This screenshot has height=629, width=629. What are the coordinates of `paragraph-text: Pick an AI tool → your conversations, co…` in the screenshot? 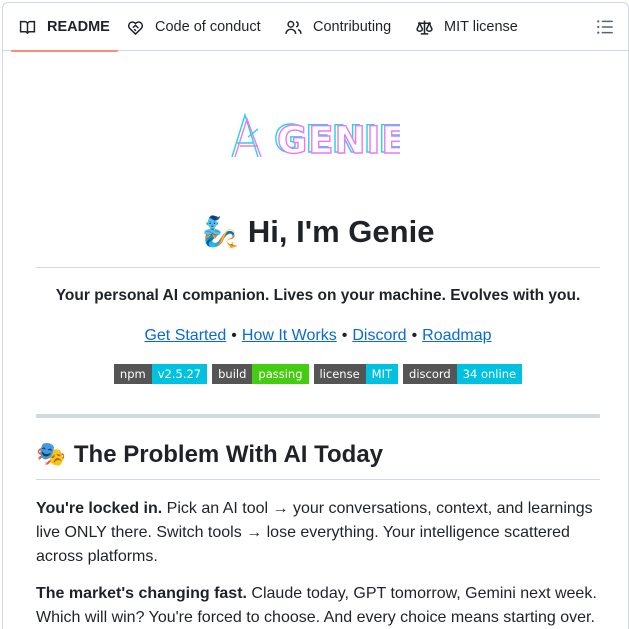 It's located at (379, 508).